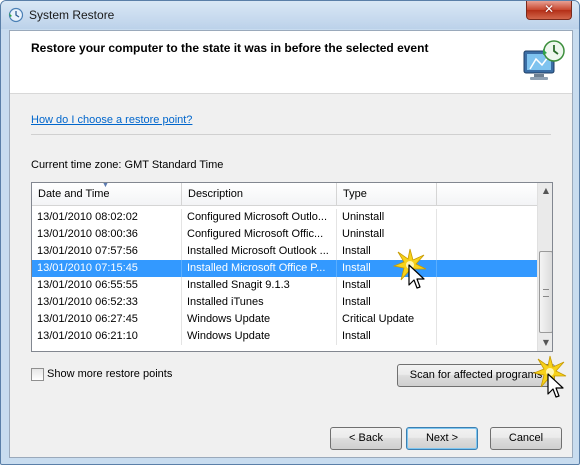 Image resolution: width=580 pixels, height=465 pixels. What do you see at coordinates (545, 343) in the screenshot?
I see `scroll-down-icon: ▼` at bounding box center [545, 343].